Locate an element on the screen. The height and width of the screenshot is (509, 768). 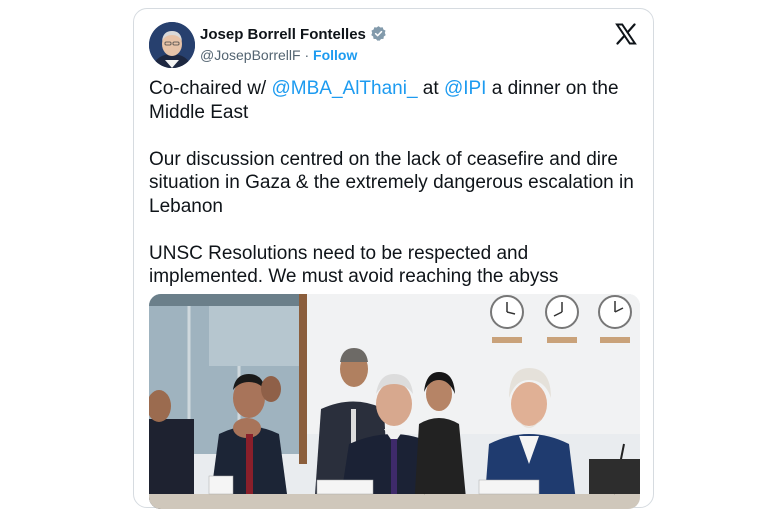
text-segment: Co-chaired w/ is located at coordinates (210, 88).